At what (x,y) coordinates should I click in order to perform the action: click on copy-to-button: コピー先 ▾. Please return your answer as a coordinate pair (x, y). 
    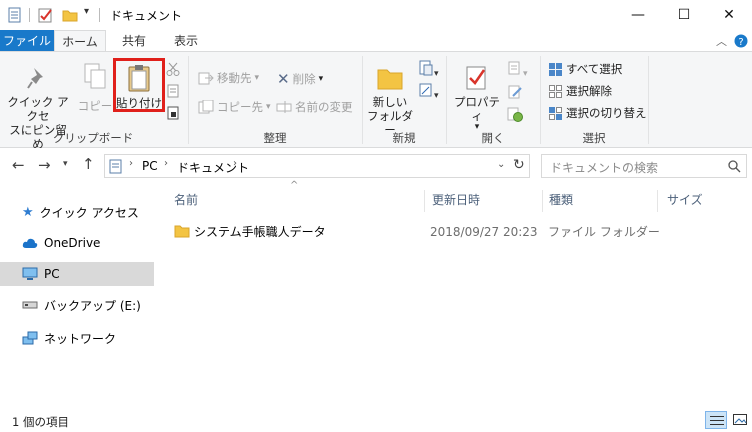
    Looking at the image, I should click on (234, 107).